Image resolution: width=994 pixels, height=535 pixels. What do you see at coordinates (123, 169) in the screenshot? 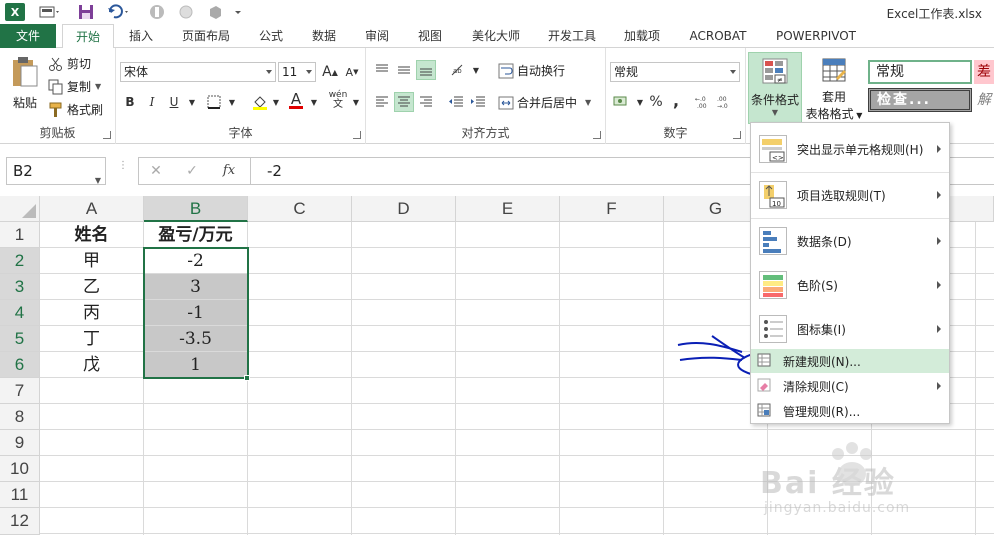
I see `formula-bar-grip-icon: ⋮` at bounding box center [123, 169].